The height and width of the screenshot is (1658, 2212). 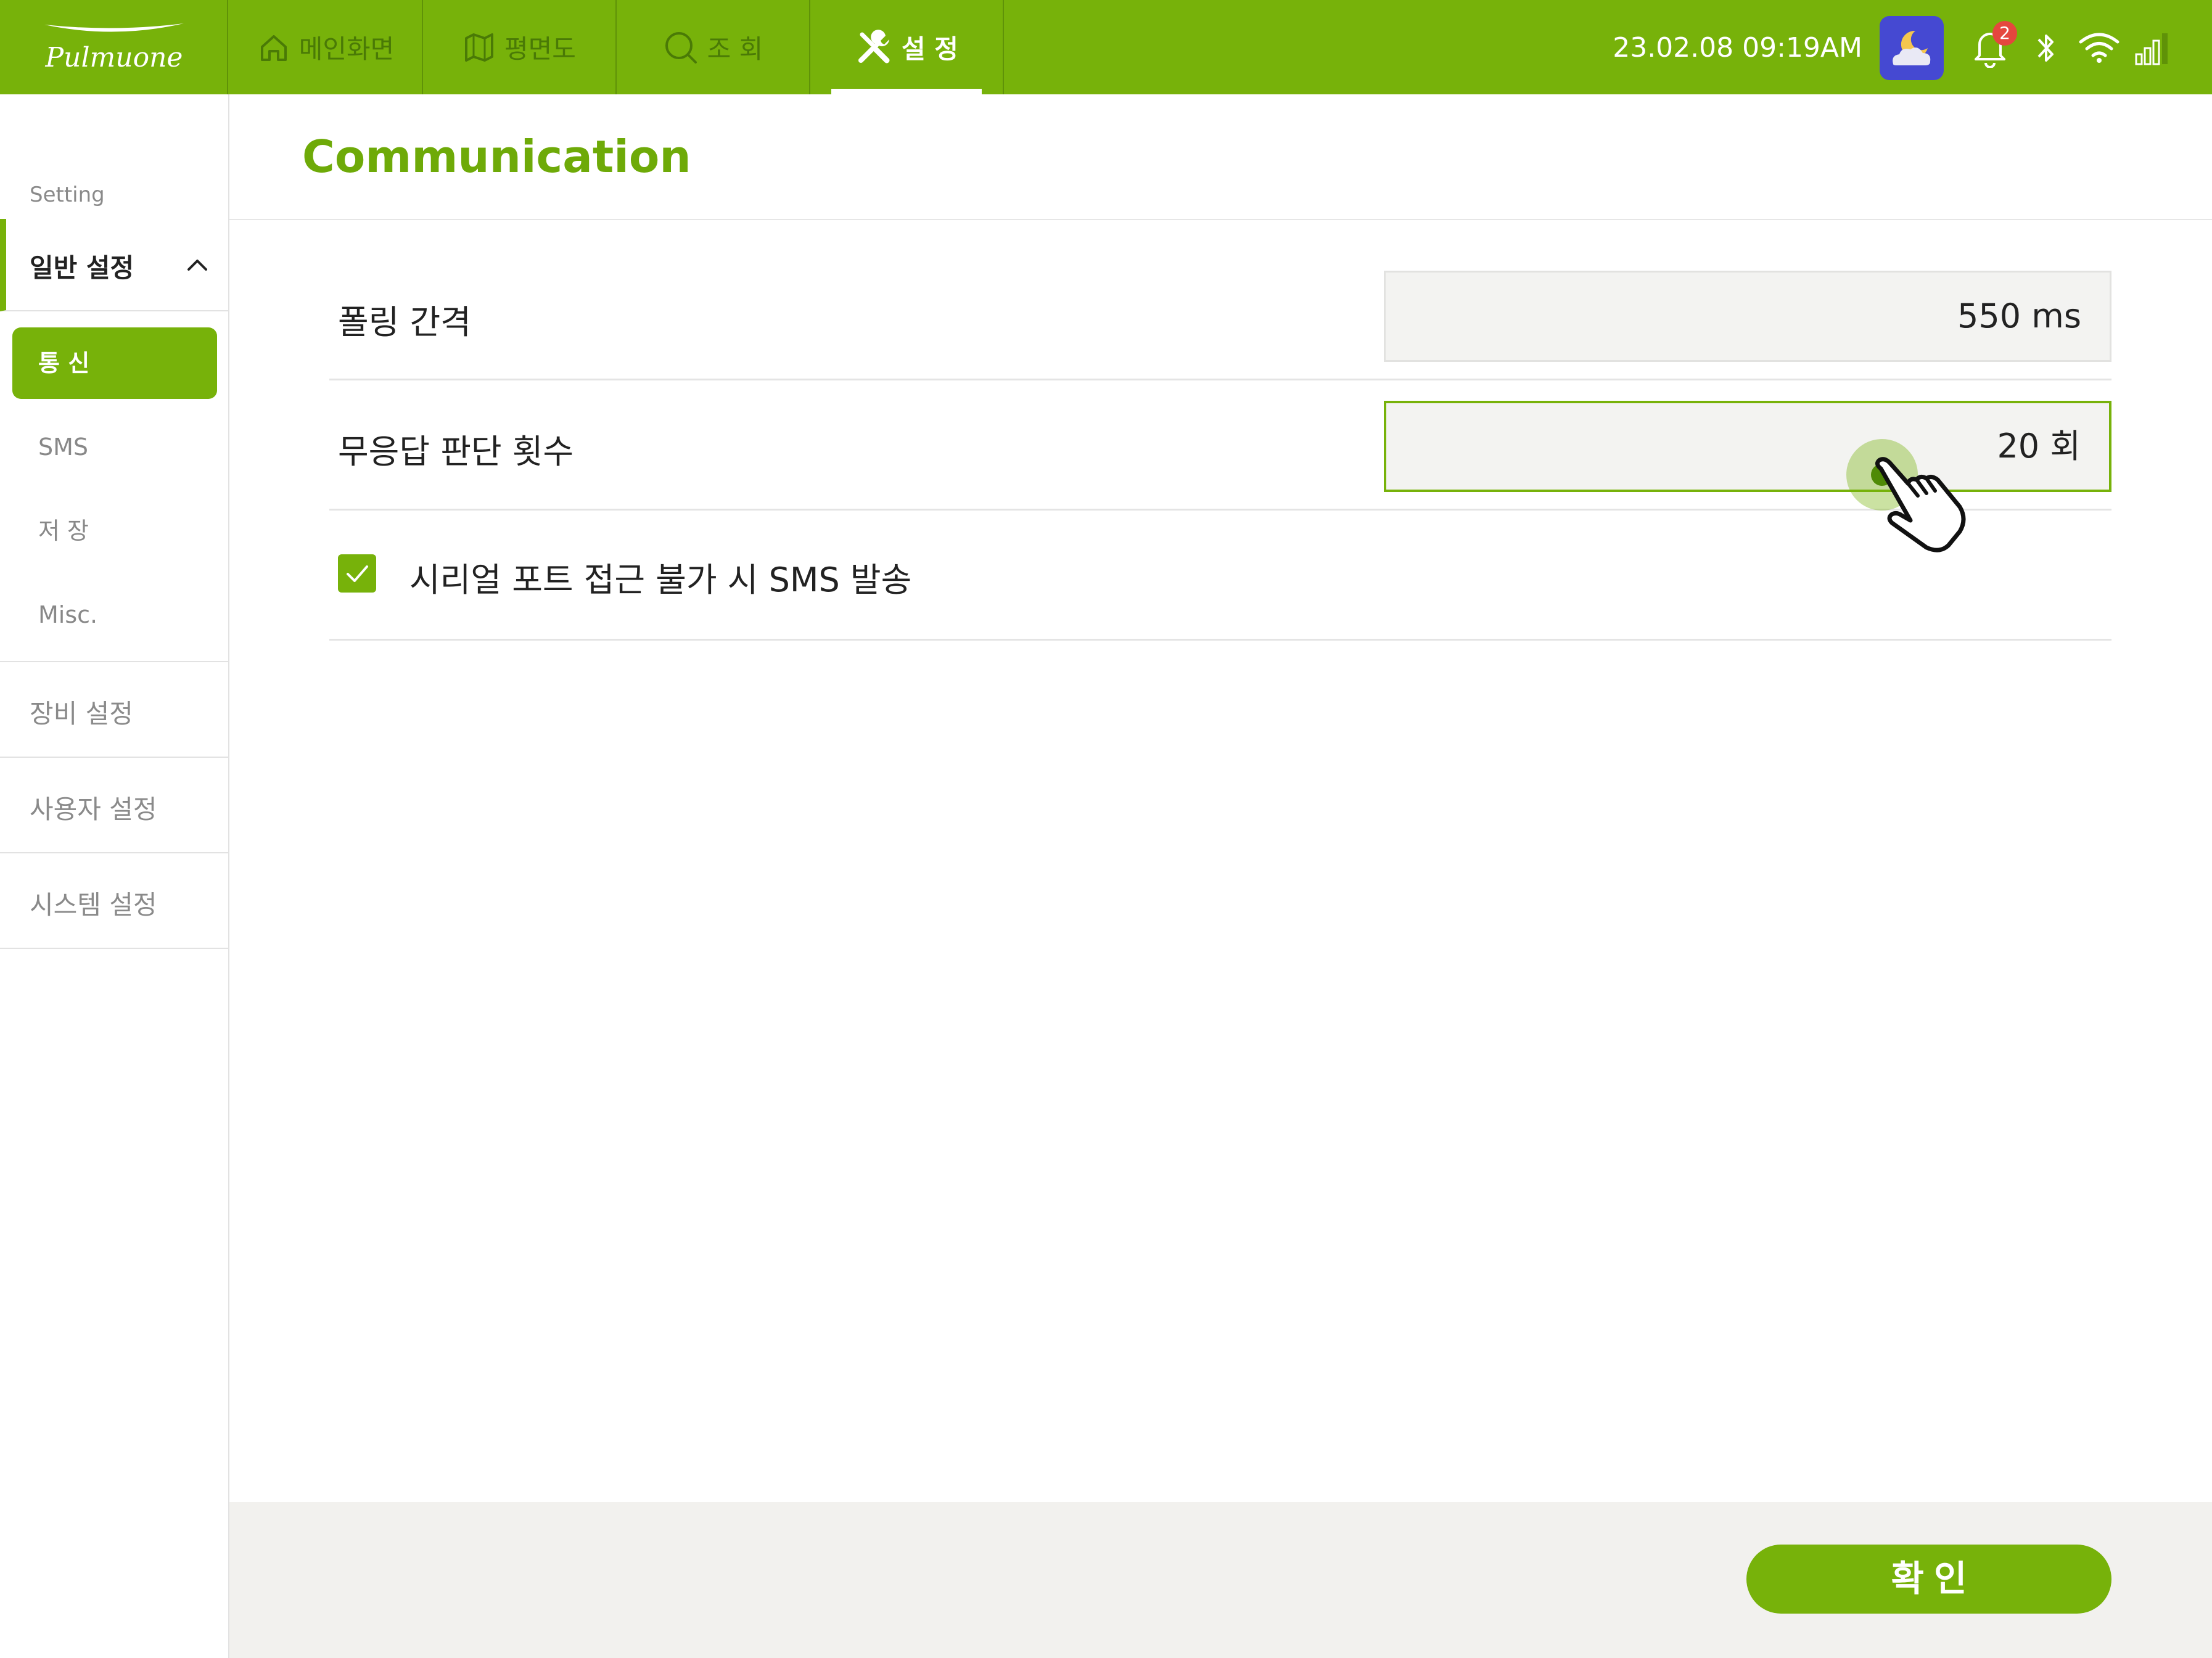 What do you see at coordinates (456, 451) in the screenshot?
I see `no-response-count-label: 무응답 판단 횟수` at bounding box center [456, 451].